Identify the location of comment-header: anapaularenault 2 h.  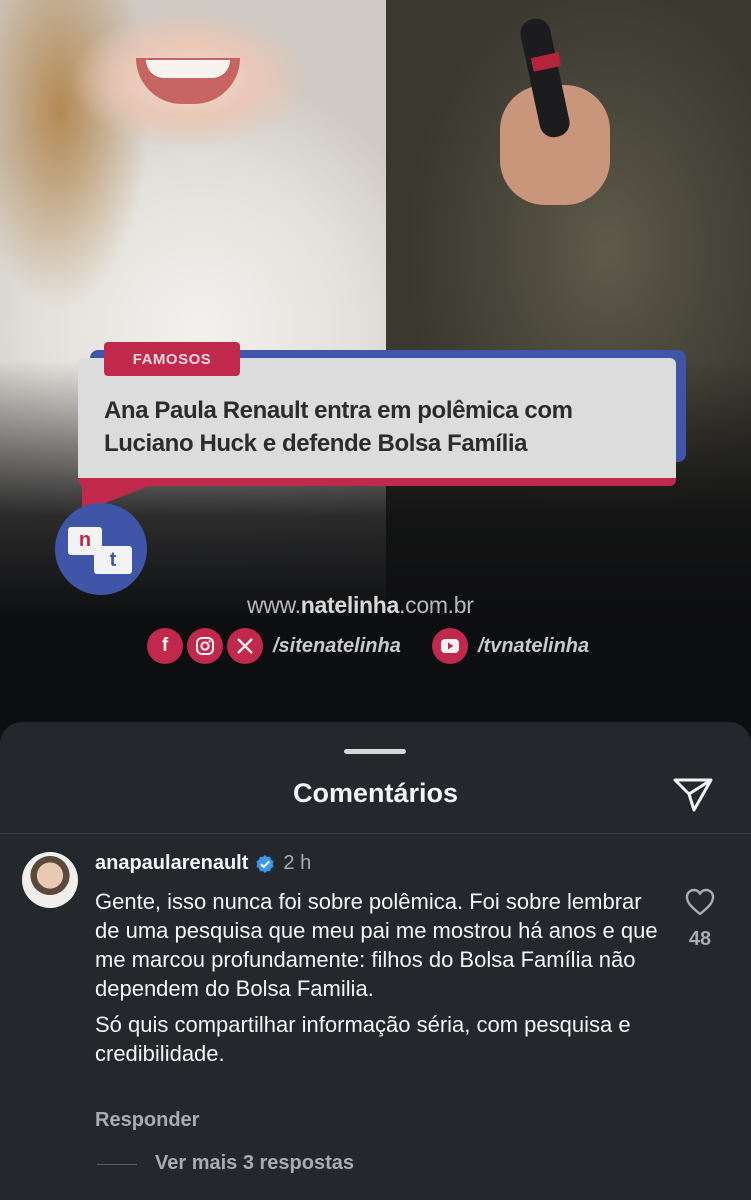
(203, 863).